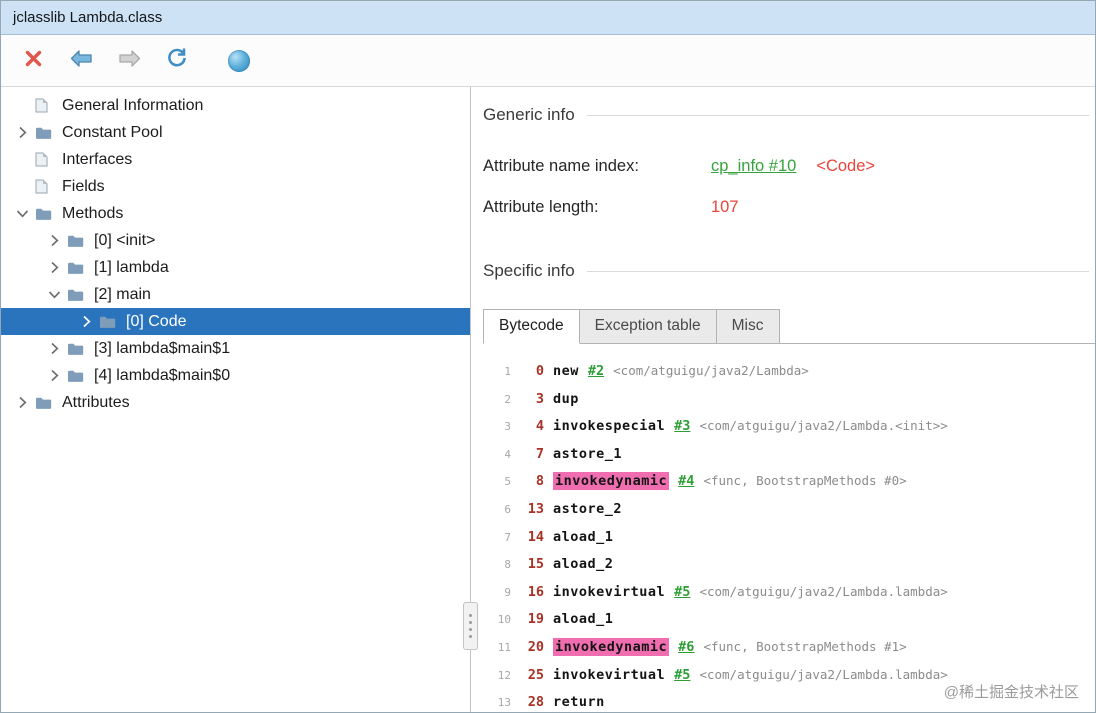  Describe the element at coordinates (609, 426) in the screenshot. I see `bytecode-mnemonic: invokespecial` at that location.